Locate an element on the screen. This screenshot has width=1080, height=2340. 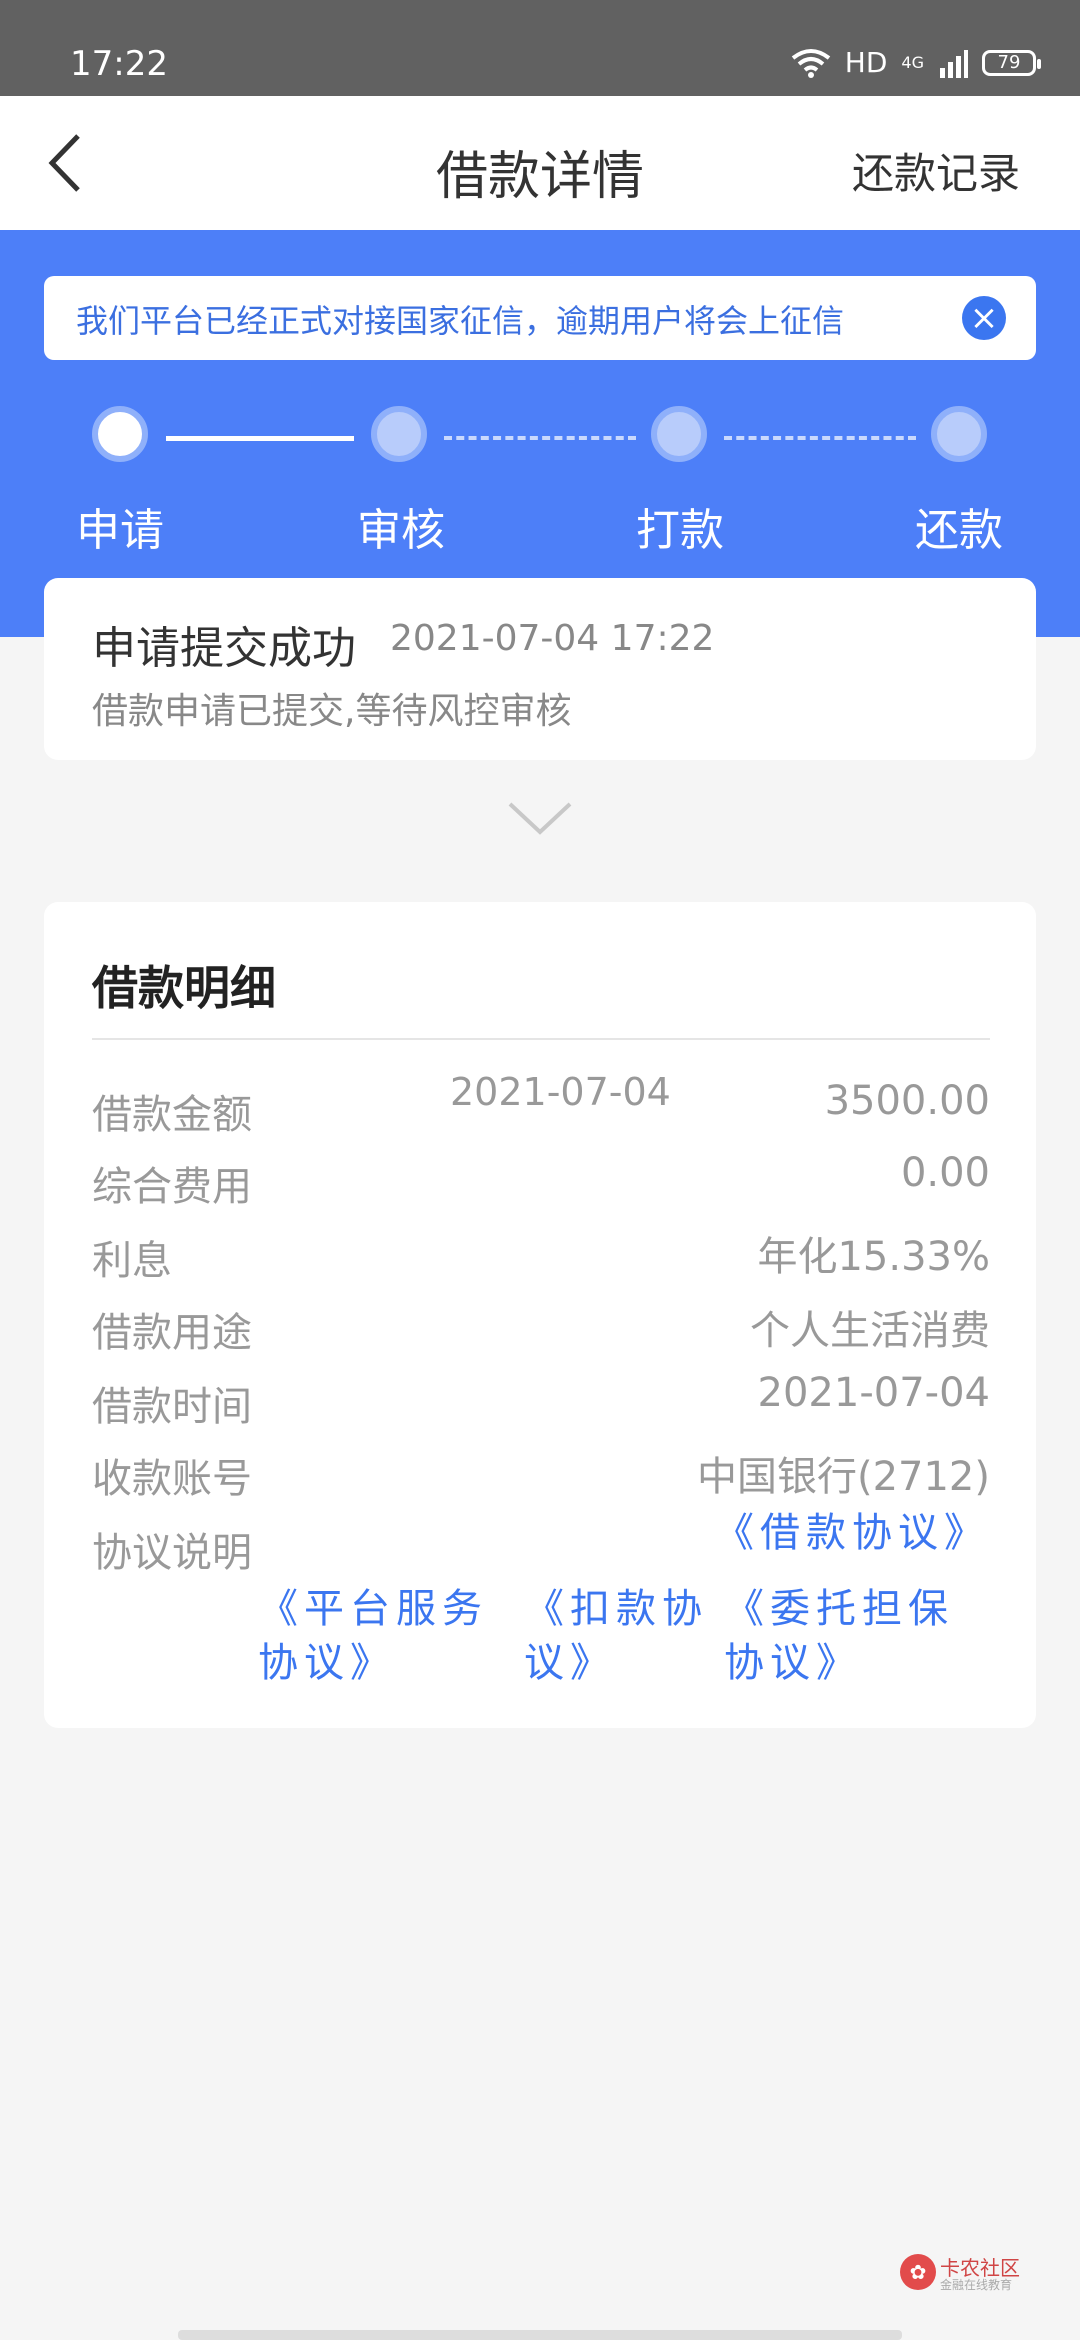
row-value-amount: 3500.00 is located at coordinates (907, 1101).